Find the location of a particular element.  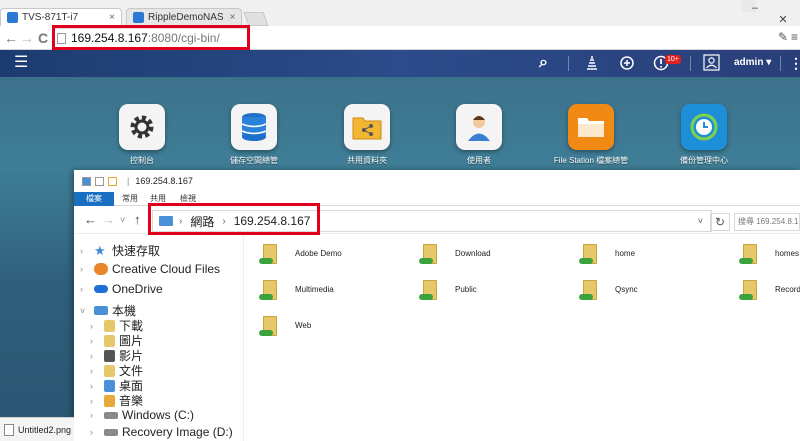

sidebar-item-quick-access: › ★ 快速存取 is located at coordinates (120, 250).